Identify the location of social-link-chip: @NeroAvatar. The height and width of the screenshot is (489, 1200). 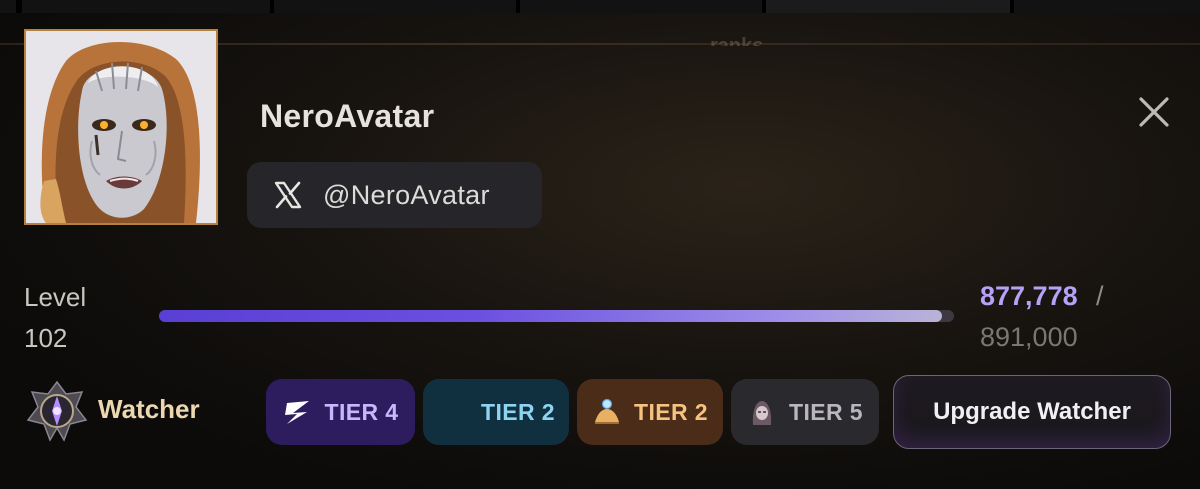
(394, 195).